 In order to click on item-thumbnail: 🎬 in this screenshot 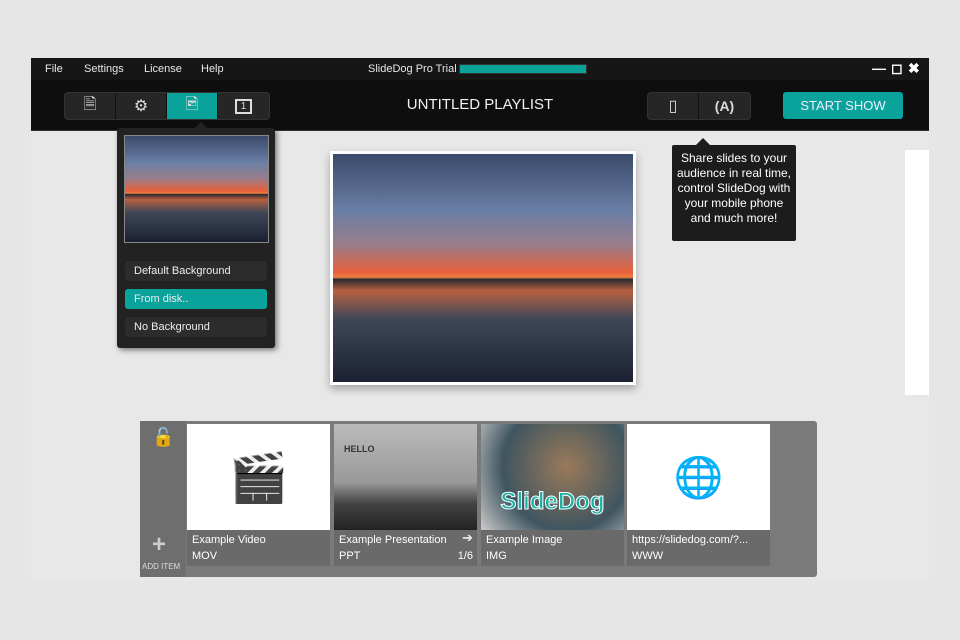, I will do `click(258, 477)`.